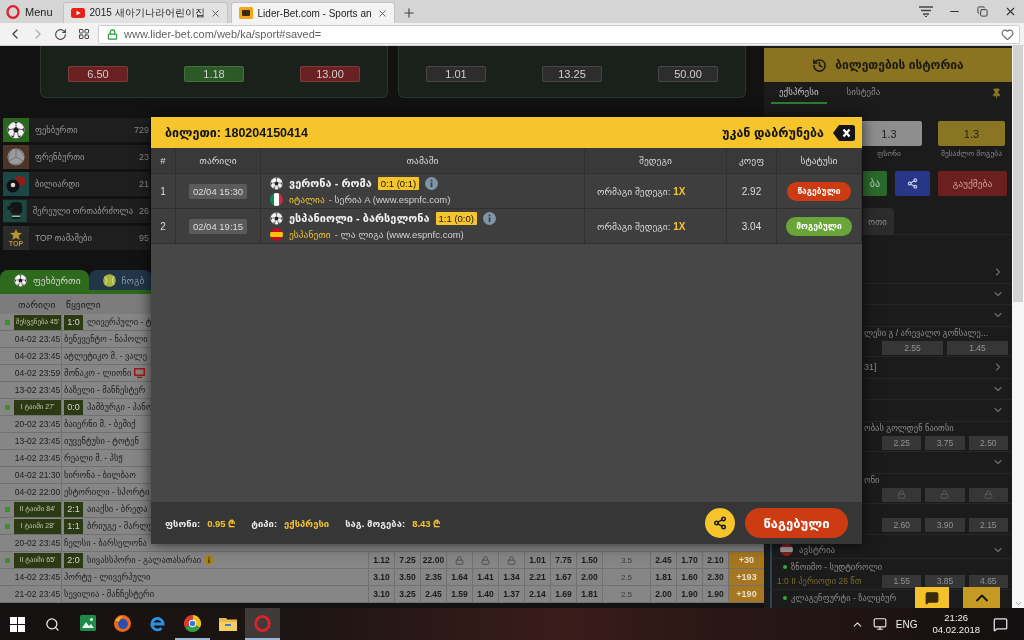  What do you see at coordinates (122, 623) in the screenshot?
I see `globe-icon` at bounding box center [122, 623].